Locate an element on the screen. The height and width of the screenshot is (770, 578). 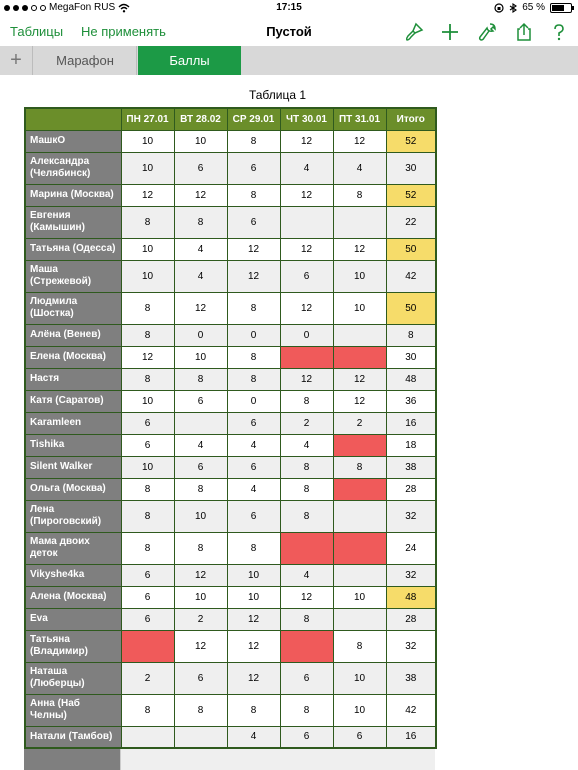
participant-name-cell: Мама двоих деток is located at coordinates (73, 548).